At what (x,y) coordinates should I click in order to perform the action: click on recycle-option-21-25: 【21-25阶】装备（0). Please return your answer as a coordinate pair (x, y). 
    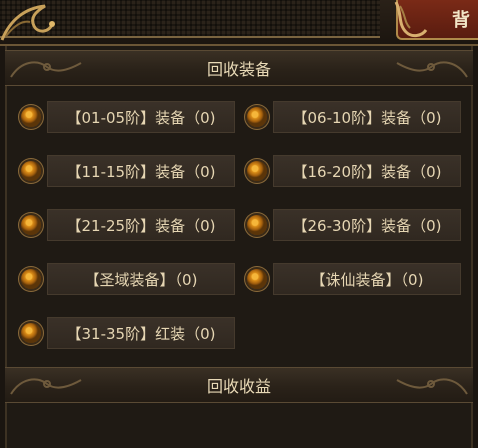
    Looking at the image, I should click on (129, 225).